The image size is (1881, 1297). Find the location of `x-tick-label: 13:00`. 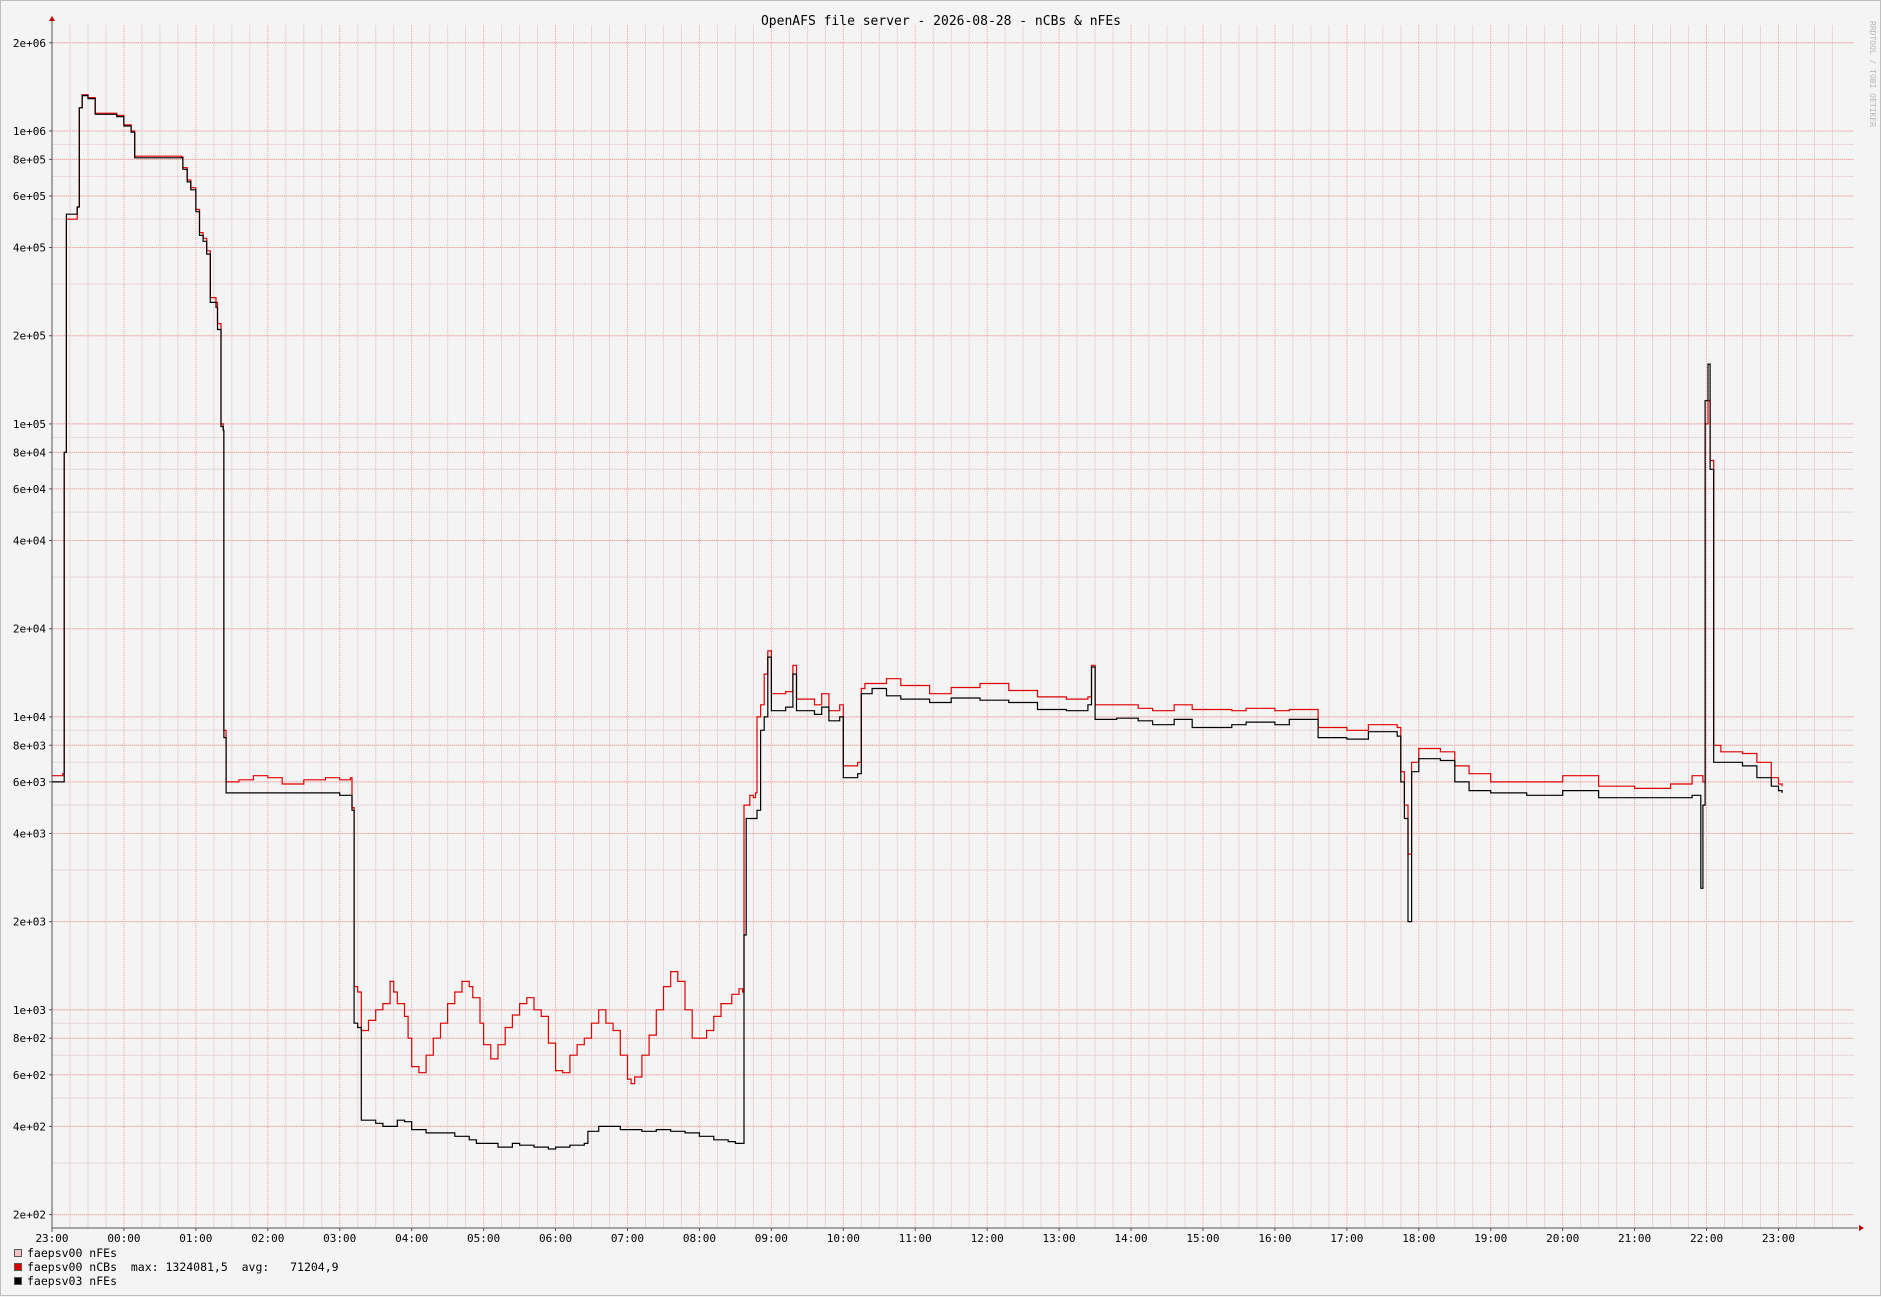

x-tick-label: 13:00 is located at coordinates (1059, 1238).